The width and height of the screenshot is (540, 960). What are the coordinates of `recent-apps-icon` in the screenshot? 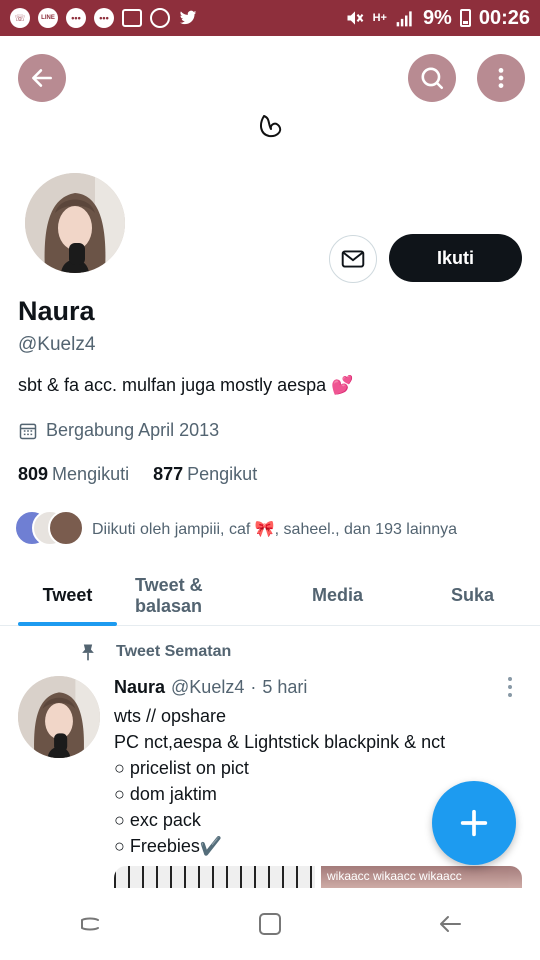 It's located at (90, 924).